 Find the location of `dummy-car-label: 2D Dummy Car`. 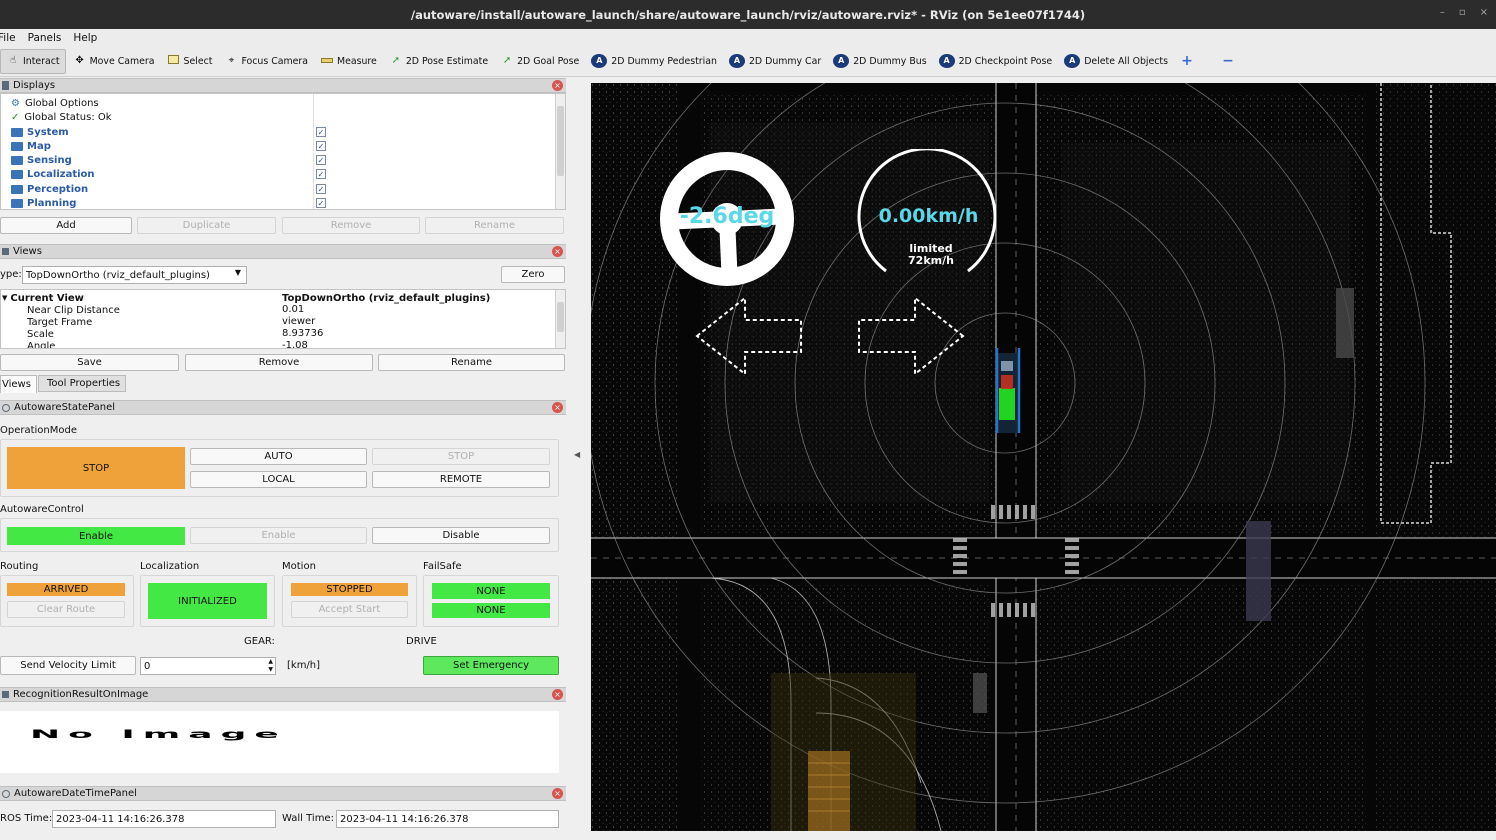

dummy-car-label: 2D Dummy Car is located at coordinates (785, 61).